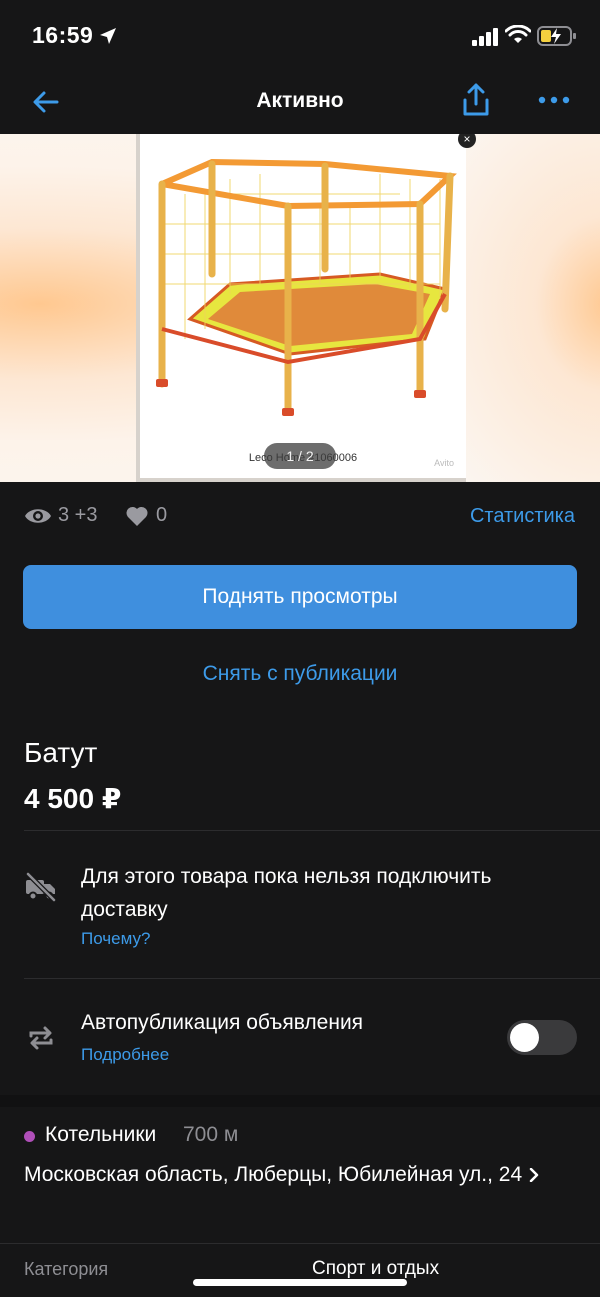 The height and width of the screenshot is (1297, 600). Describe the element at coordinates (41, 1038) in the screenshot. I see `repeat-icon` at that location.